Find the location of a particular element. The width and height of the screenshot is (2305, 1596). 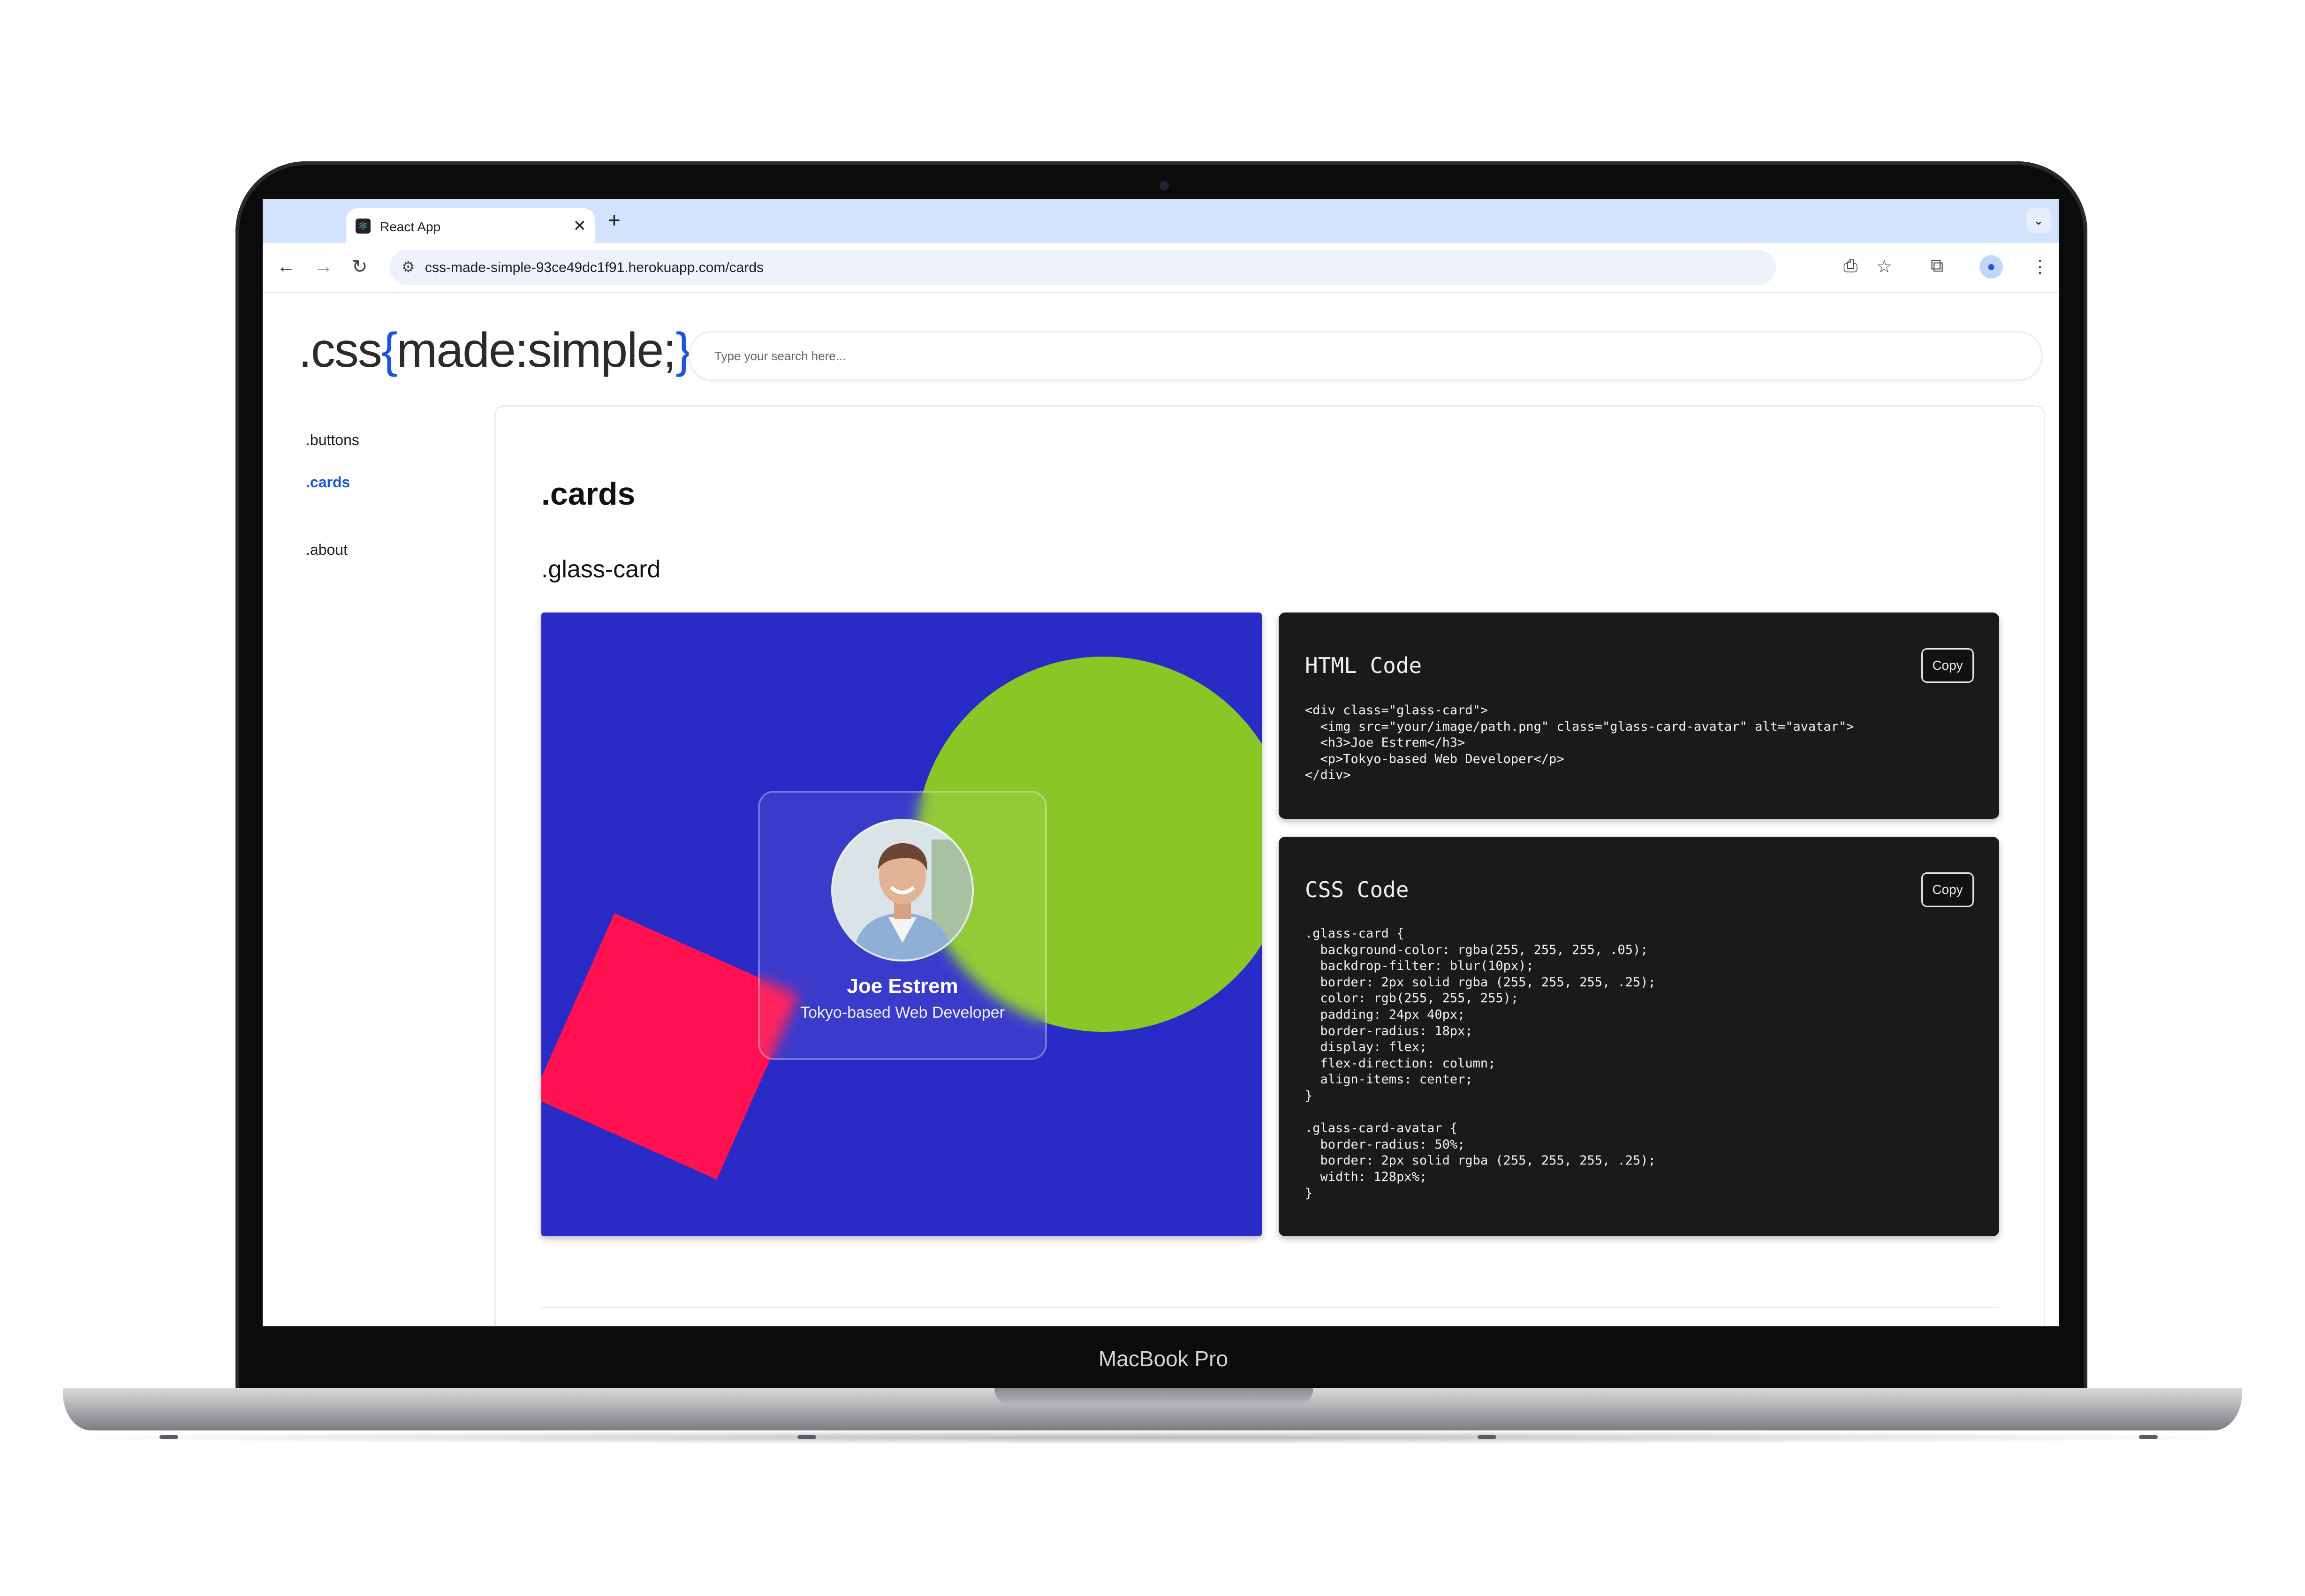

laptop-shadow is located at coordinates (1152, 1437).